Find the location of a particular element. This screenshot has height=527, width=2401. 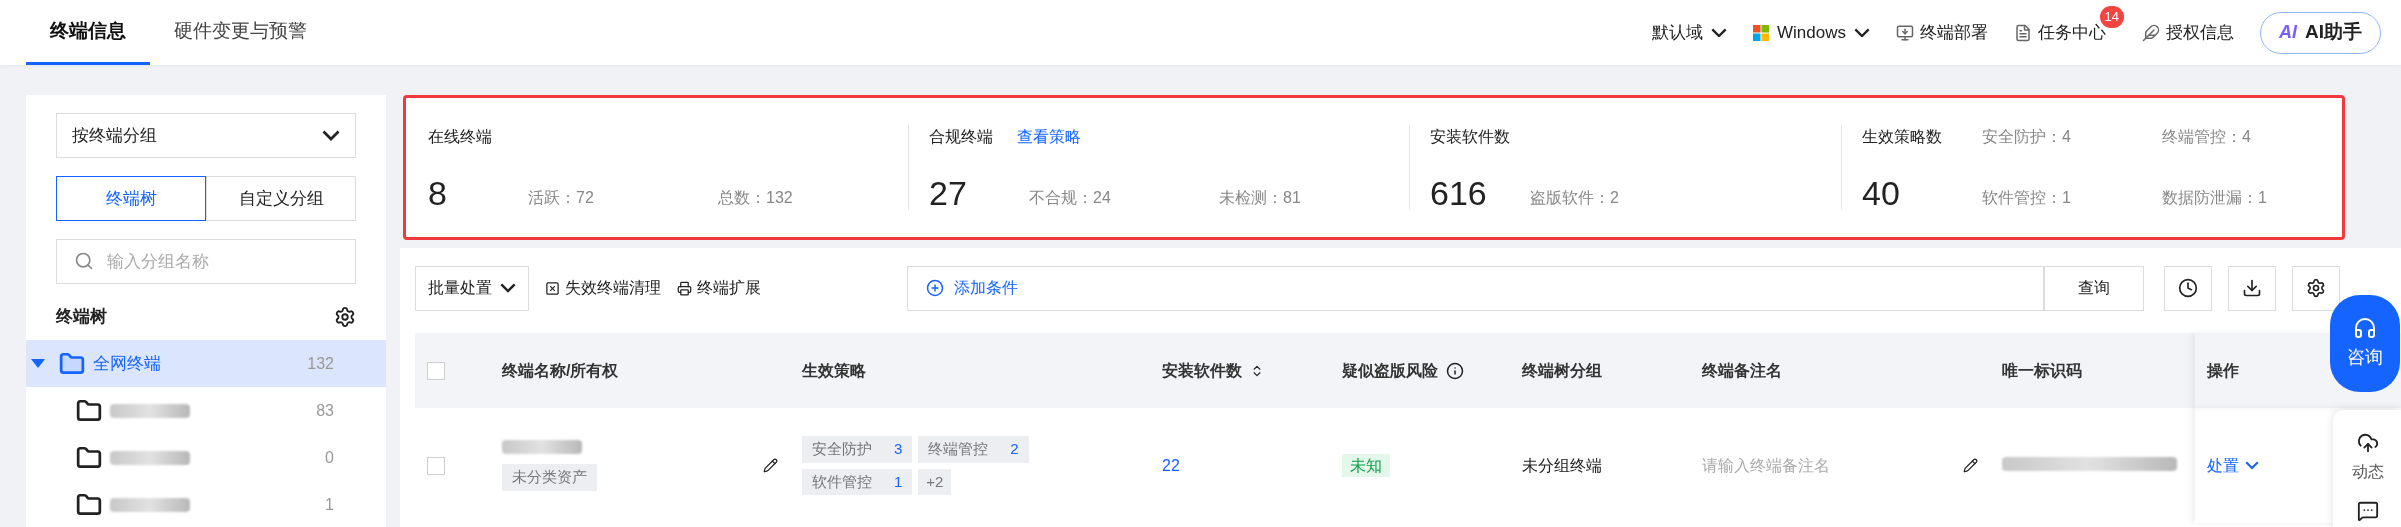

stat-detail: 数据防泄漏：1 is located at coordinates (2215, 198).